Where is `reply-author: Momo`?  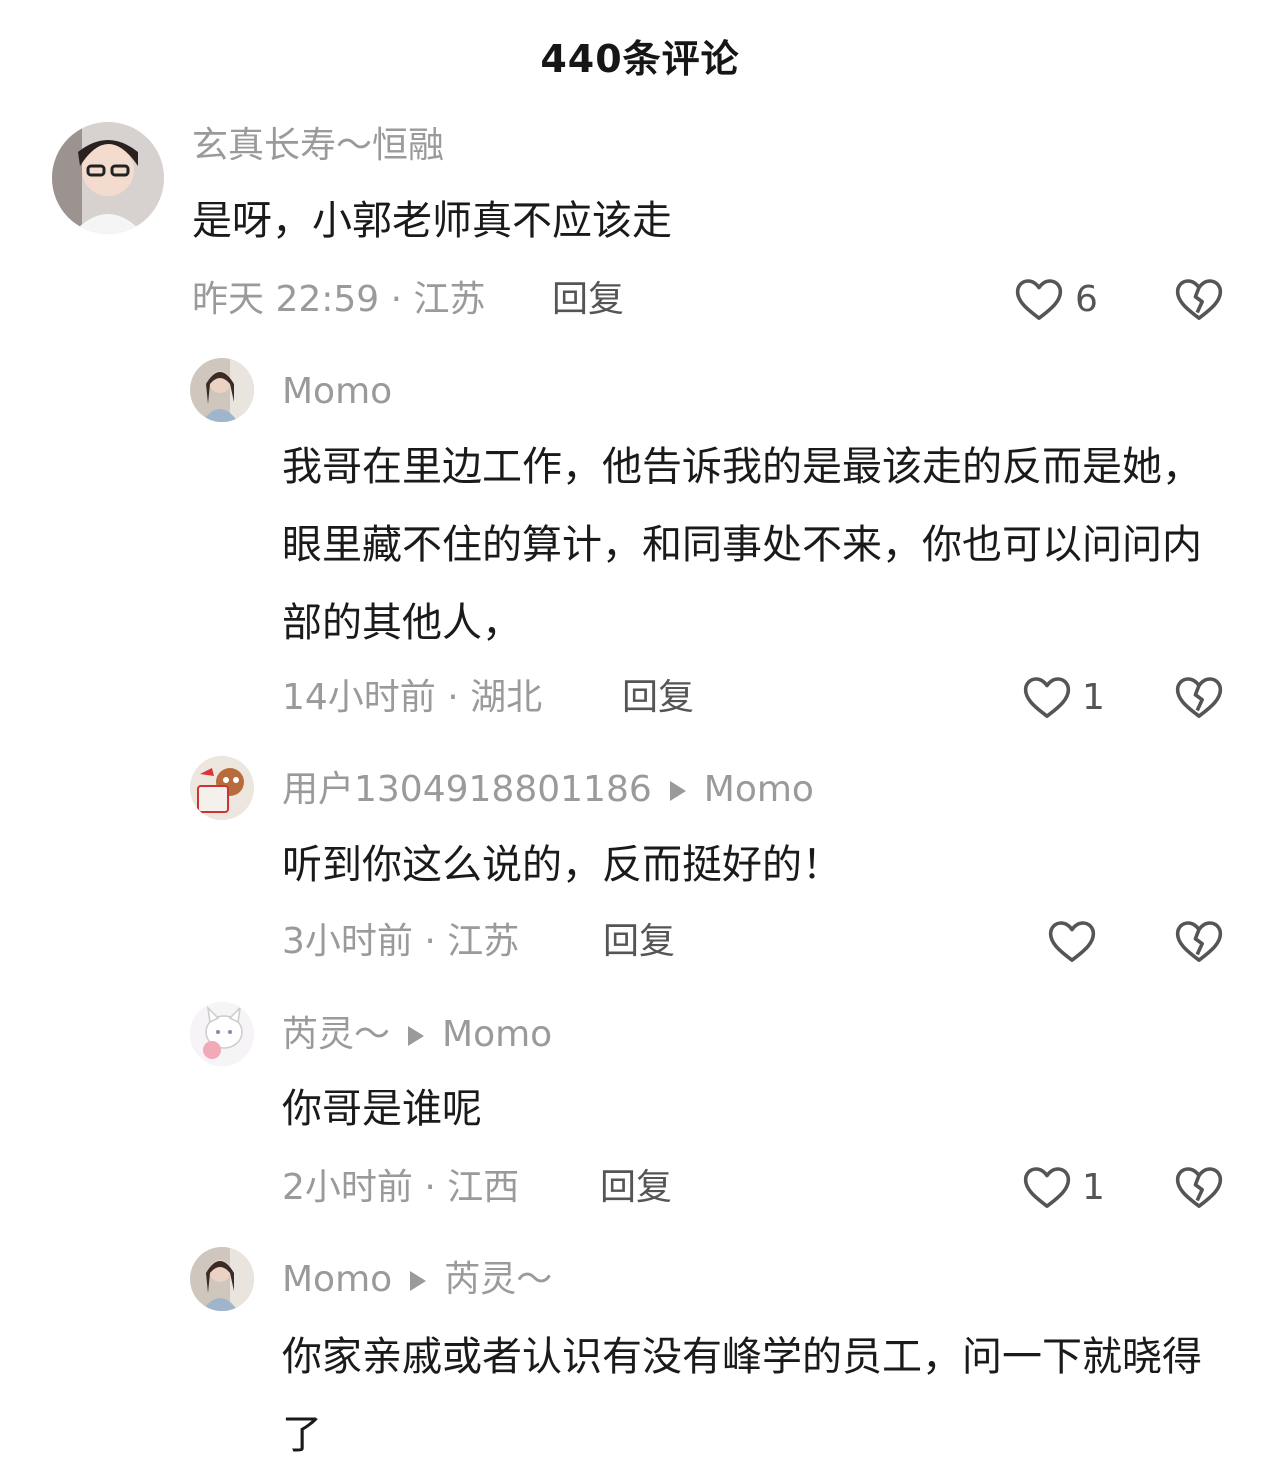 reply-author: Momo is located at coordinates (337, 1279).